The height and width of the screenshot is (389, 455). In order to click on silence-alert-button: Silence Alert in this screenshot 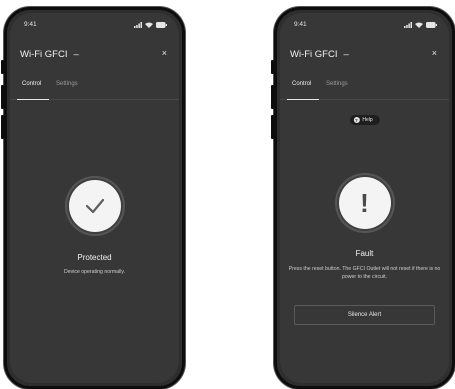, I will do `click(364, 315)`.